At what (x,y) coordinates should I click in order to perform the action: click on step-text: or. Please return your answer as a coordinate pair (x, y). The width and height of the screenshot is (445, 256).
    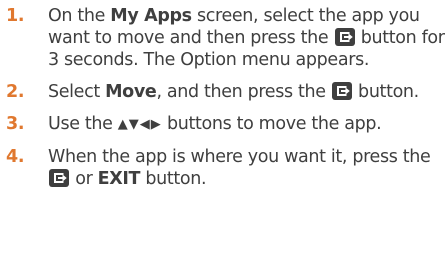
    Looking at the image, I should click on (84, 179).